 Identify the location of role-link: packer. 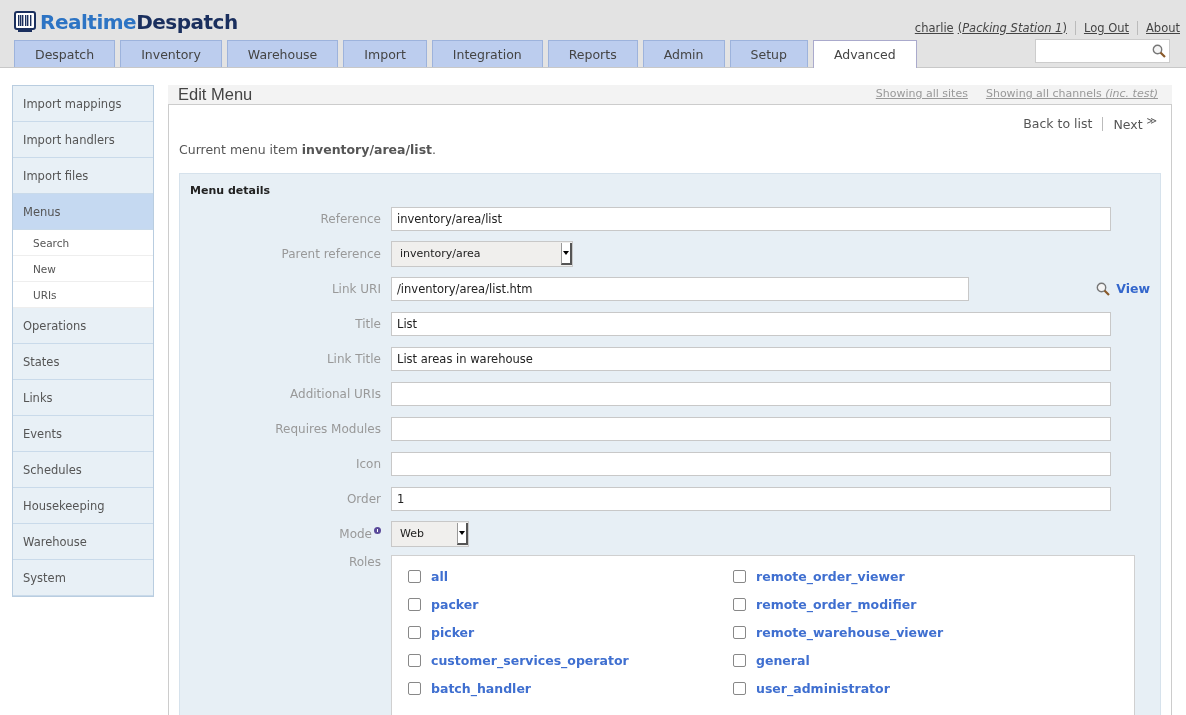
(455, 604).